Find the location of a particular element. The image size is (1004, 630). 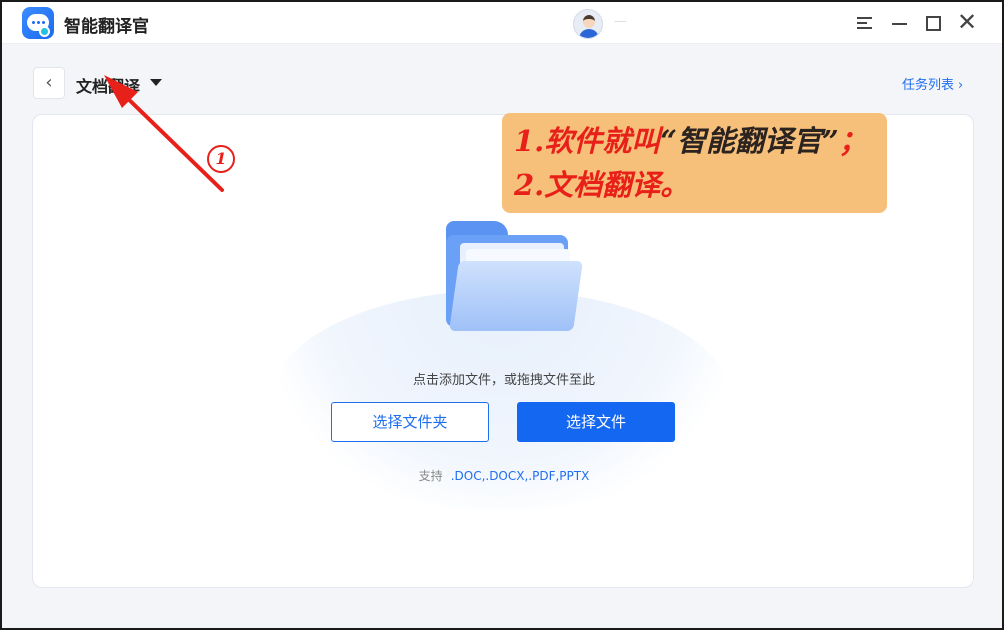

supported-formats: 支持 .DOC,.DOCX,.PDF,PPTX is located at coordinates (503, 475).